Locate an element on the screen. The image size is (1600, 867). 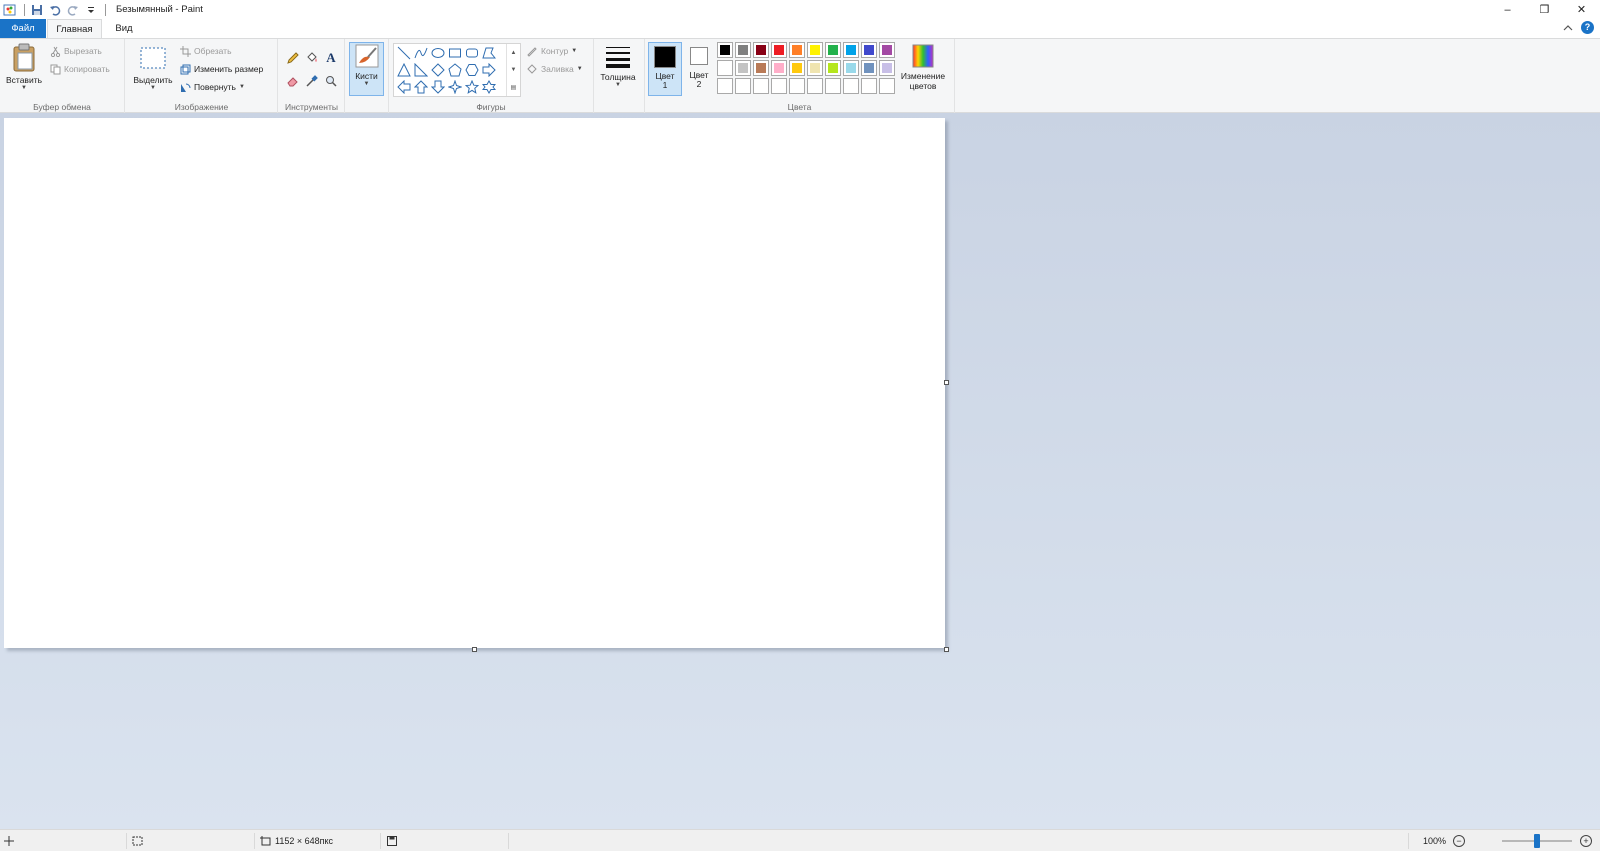
clipboard-group-label: Буфер обмена is located at coordinates (62, 107).